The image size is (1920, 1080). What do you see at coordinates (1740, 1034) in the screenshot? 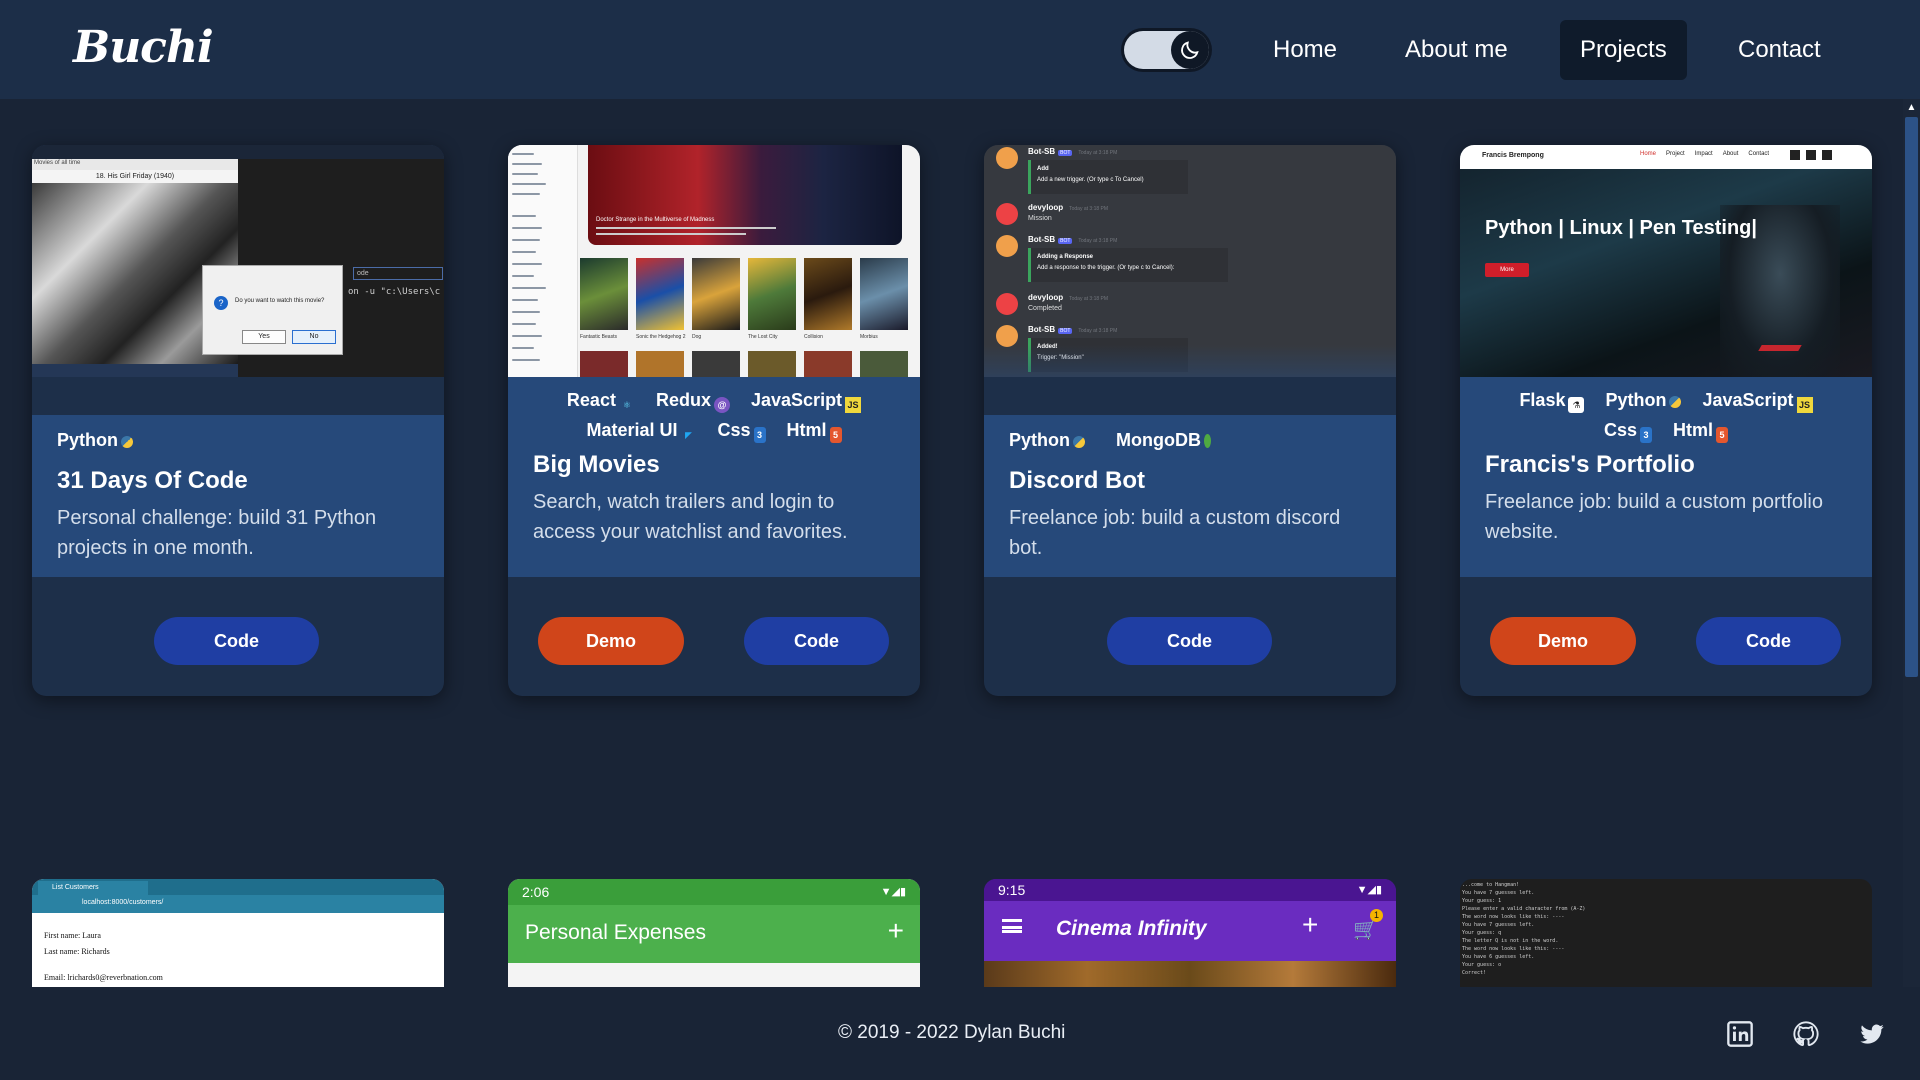
I see `linkedin-icon` at bounding box center [1740, 1034].